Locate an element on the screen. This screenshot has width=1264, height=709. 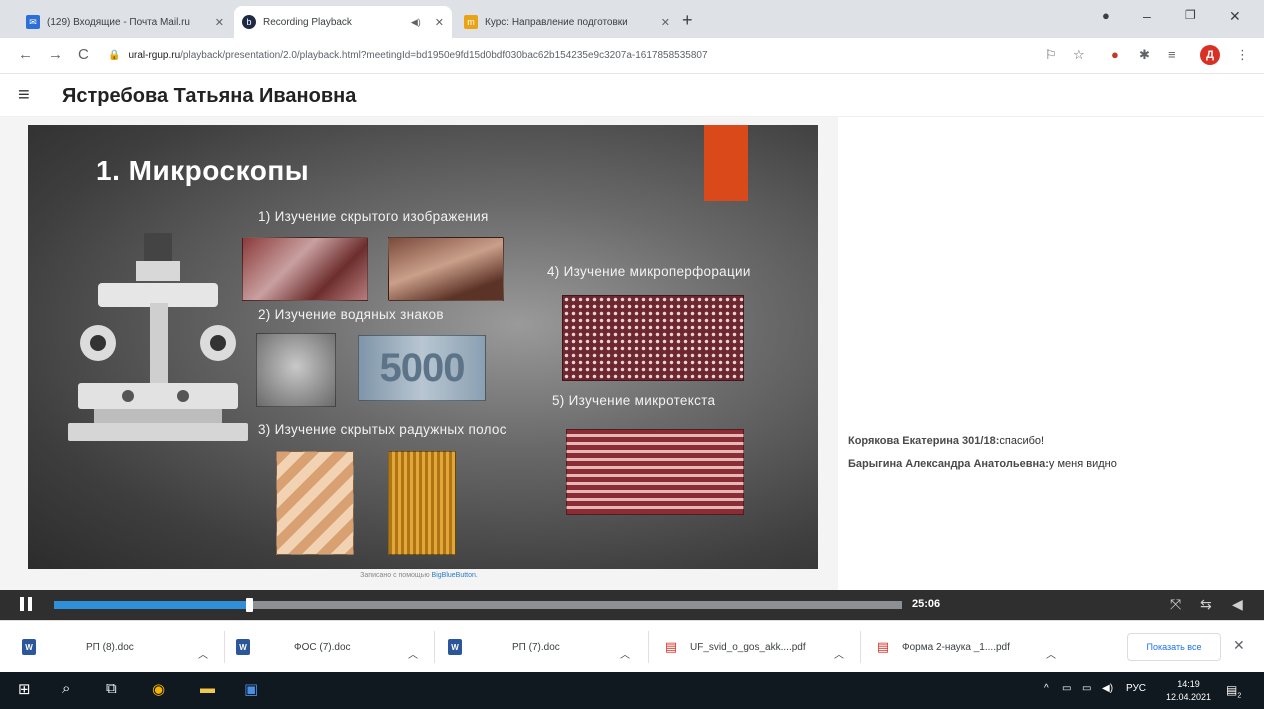
windows-start-icon: ⊞ is located at coordinates (24, 689).